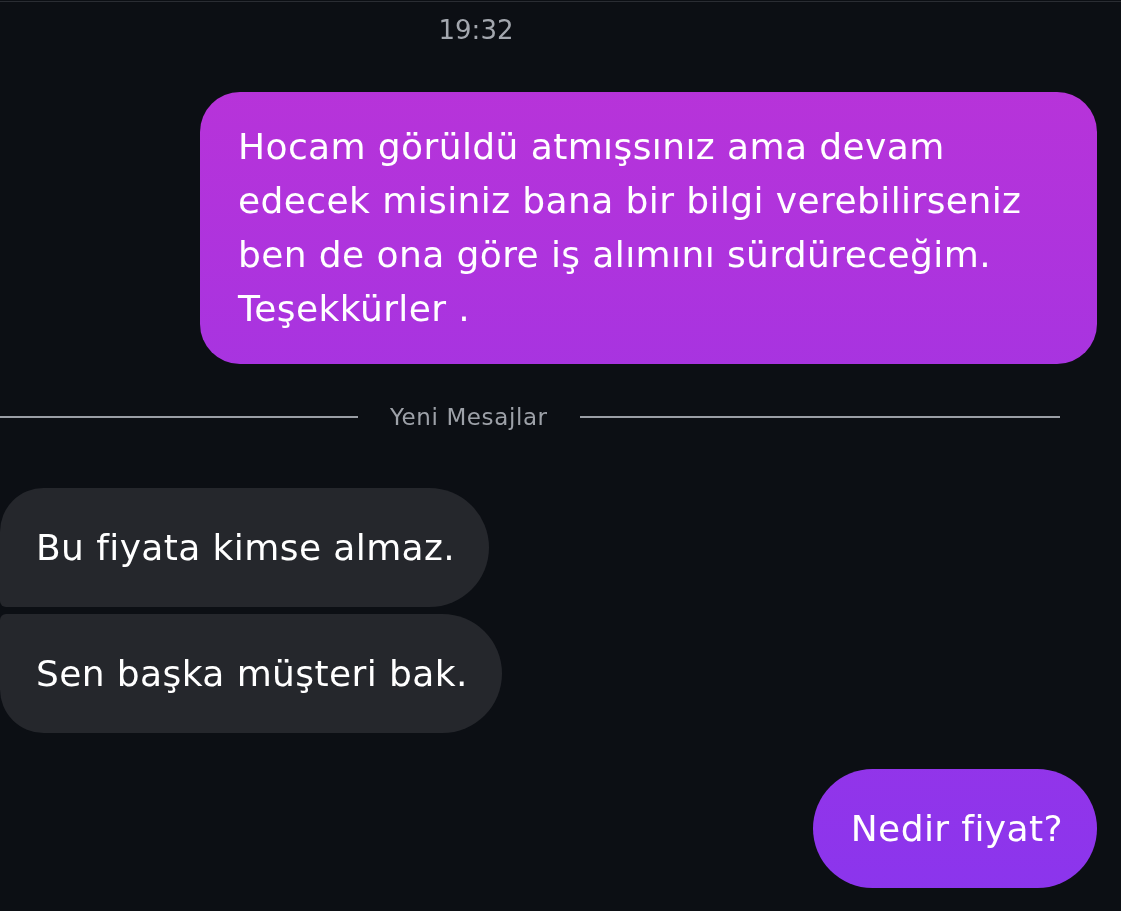 Image resolution: width=1121 pixels, height=911 pixels. What do you see at coordinates (954, 828) in the screenshot?
I see `message-bubble: Nedir fiyat?` at bounding box center [954, 828].